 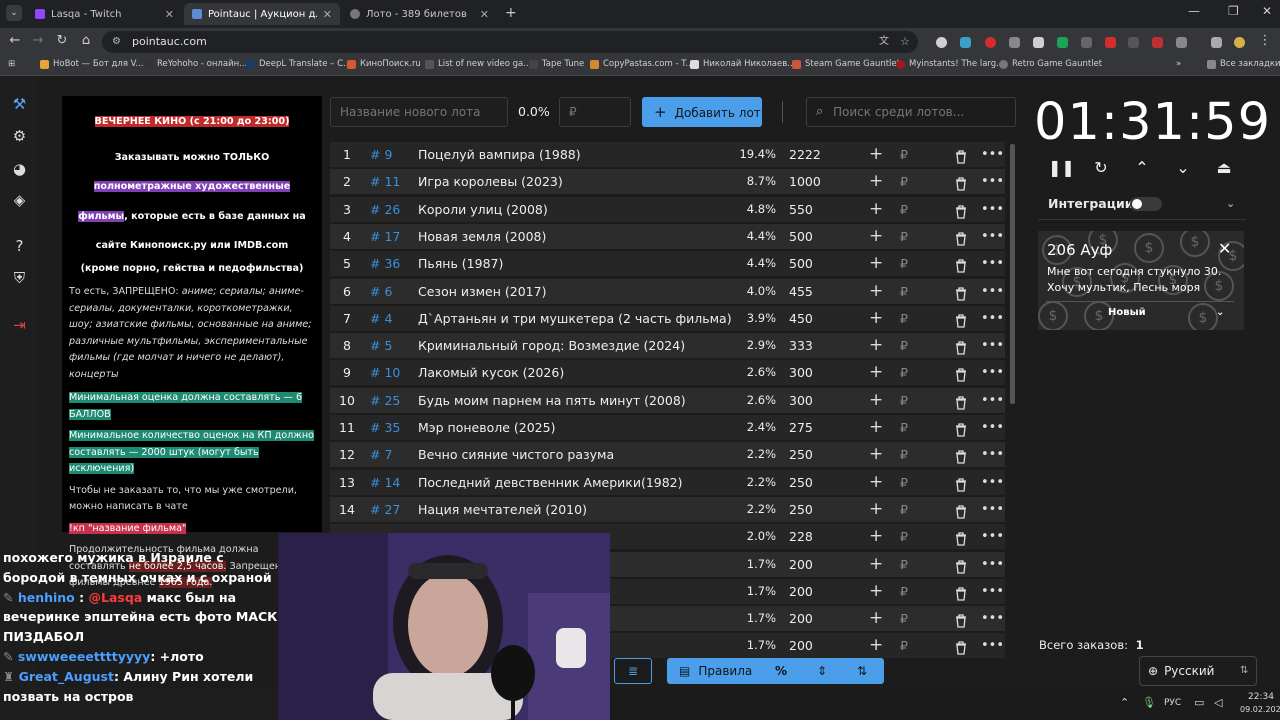 I want to click on lot-amount: 500, so click(x=801, y=236).